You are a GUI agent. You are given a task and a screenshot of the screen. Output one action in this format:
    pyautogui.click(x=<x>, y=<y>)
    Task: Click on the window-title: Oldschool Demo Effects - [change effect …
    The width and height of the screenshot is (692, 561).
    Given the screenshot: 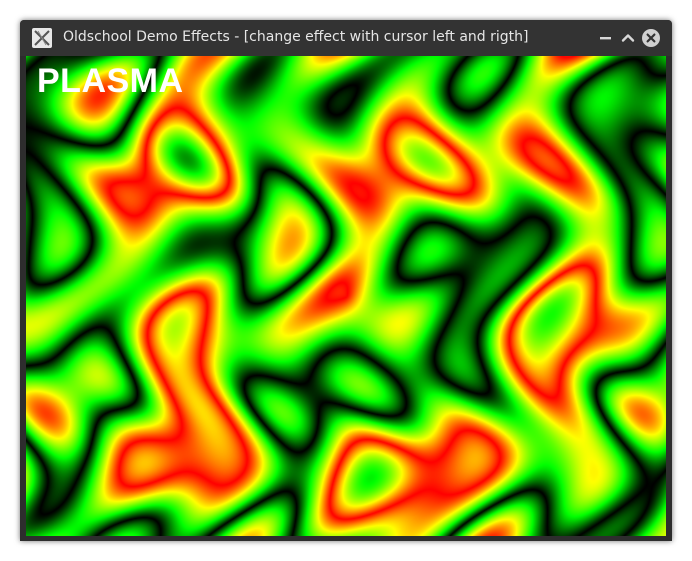 What is the action you would take?
    pyautogui.click(x=296, y=37)
    